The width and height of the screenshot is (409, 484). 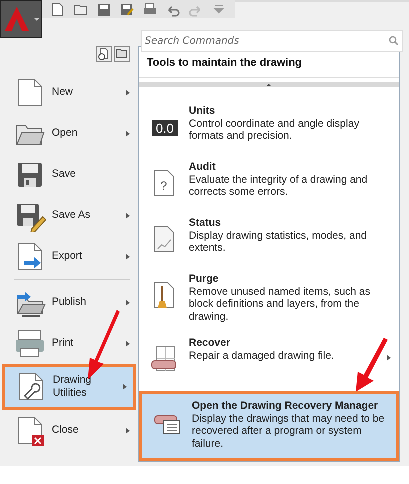 I want to click on menu-item: Save, so click(x=70, y=174).